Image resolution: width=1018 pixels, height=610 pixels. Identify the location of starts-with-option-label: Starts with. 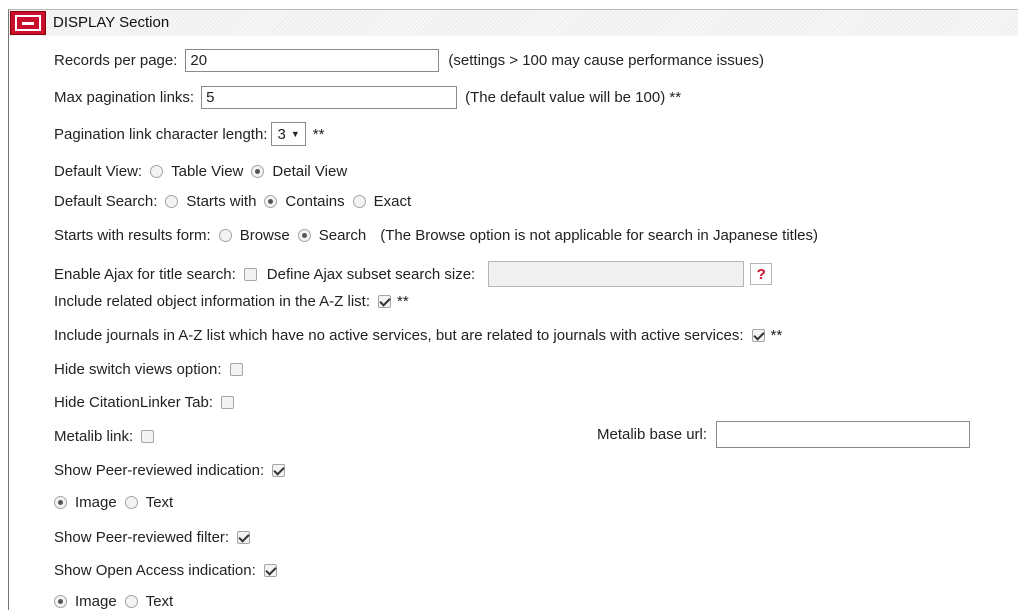
(221, 201).